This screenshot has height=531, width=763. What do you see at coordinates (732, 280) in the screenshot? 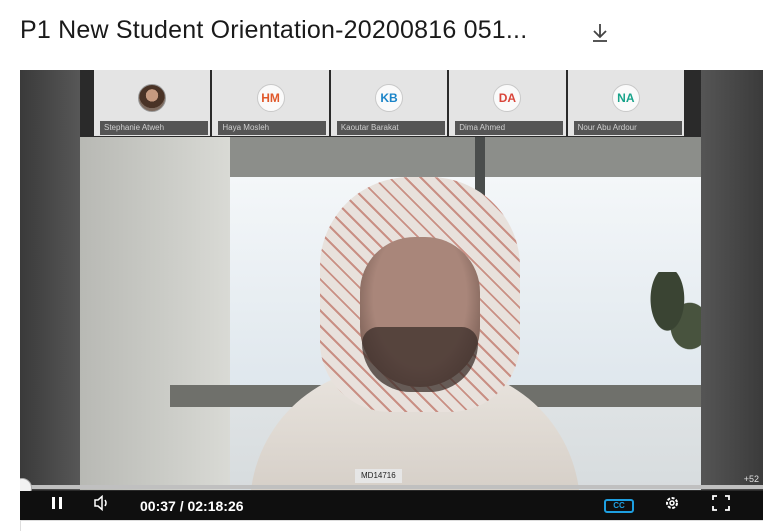
I see `player-right-backdrop` at bounding box center [732, 280].